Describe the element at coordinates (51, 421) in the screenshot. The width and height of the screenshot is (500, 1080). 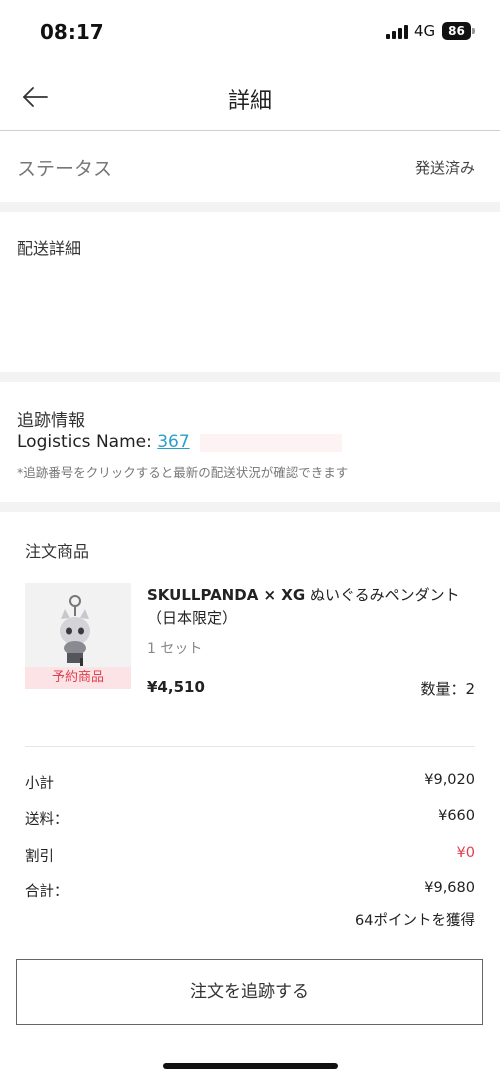
I see `tracking-title: 追跡情報` at that location.